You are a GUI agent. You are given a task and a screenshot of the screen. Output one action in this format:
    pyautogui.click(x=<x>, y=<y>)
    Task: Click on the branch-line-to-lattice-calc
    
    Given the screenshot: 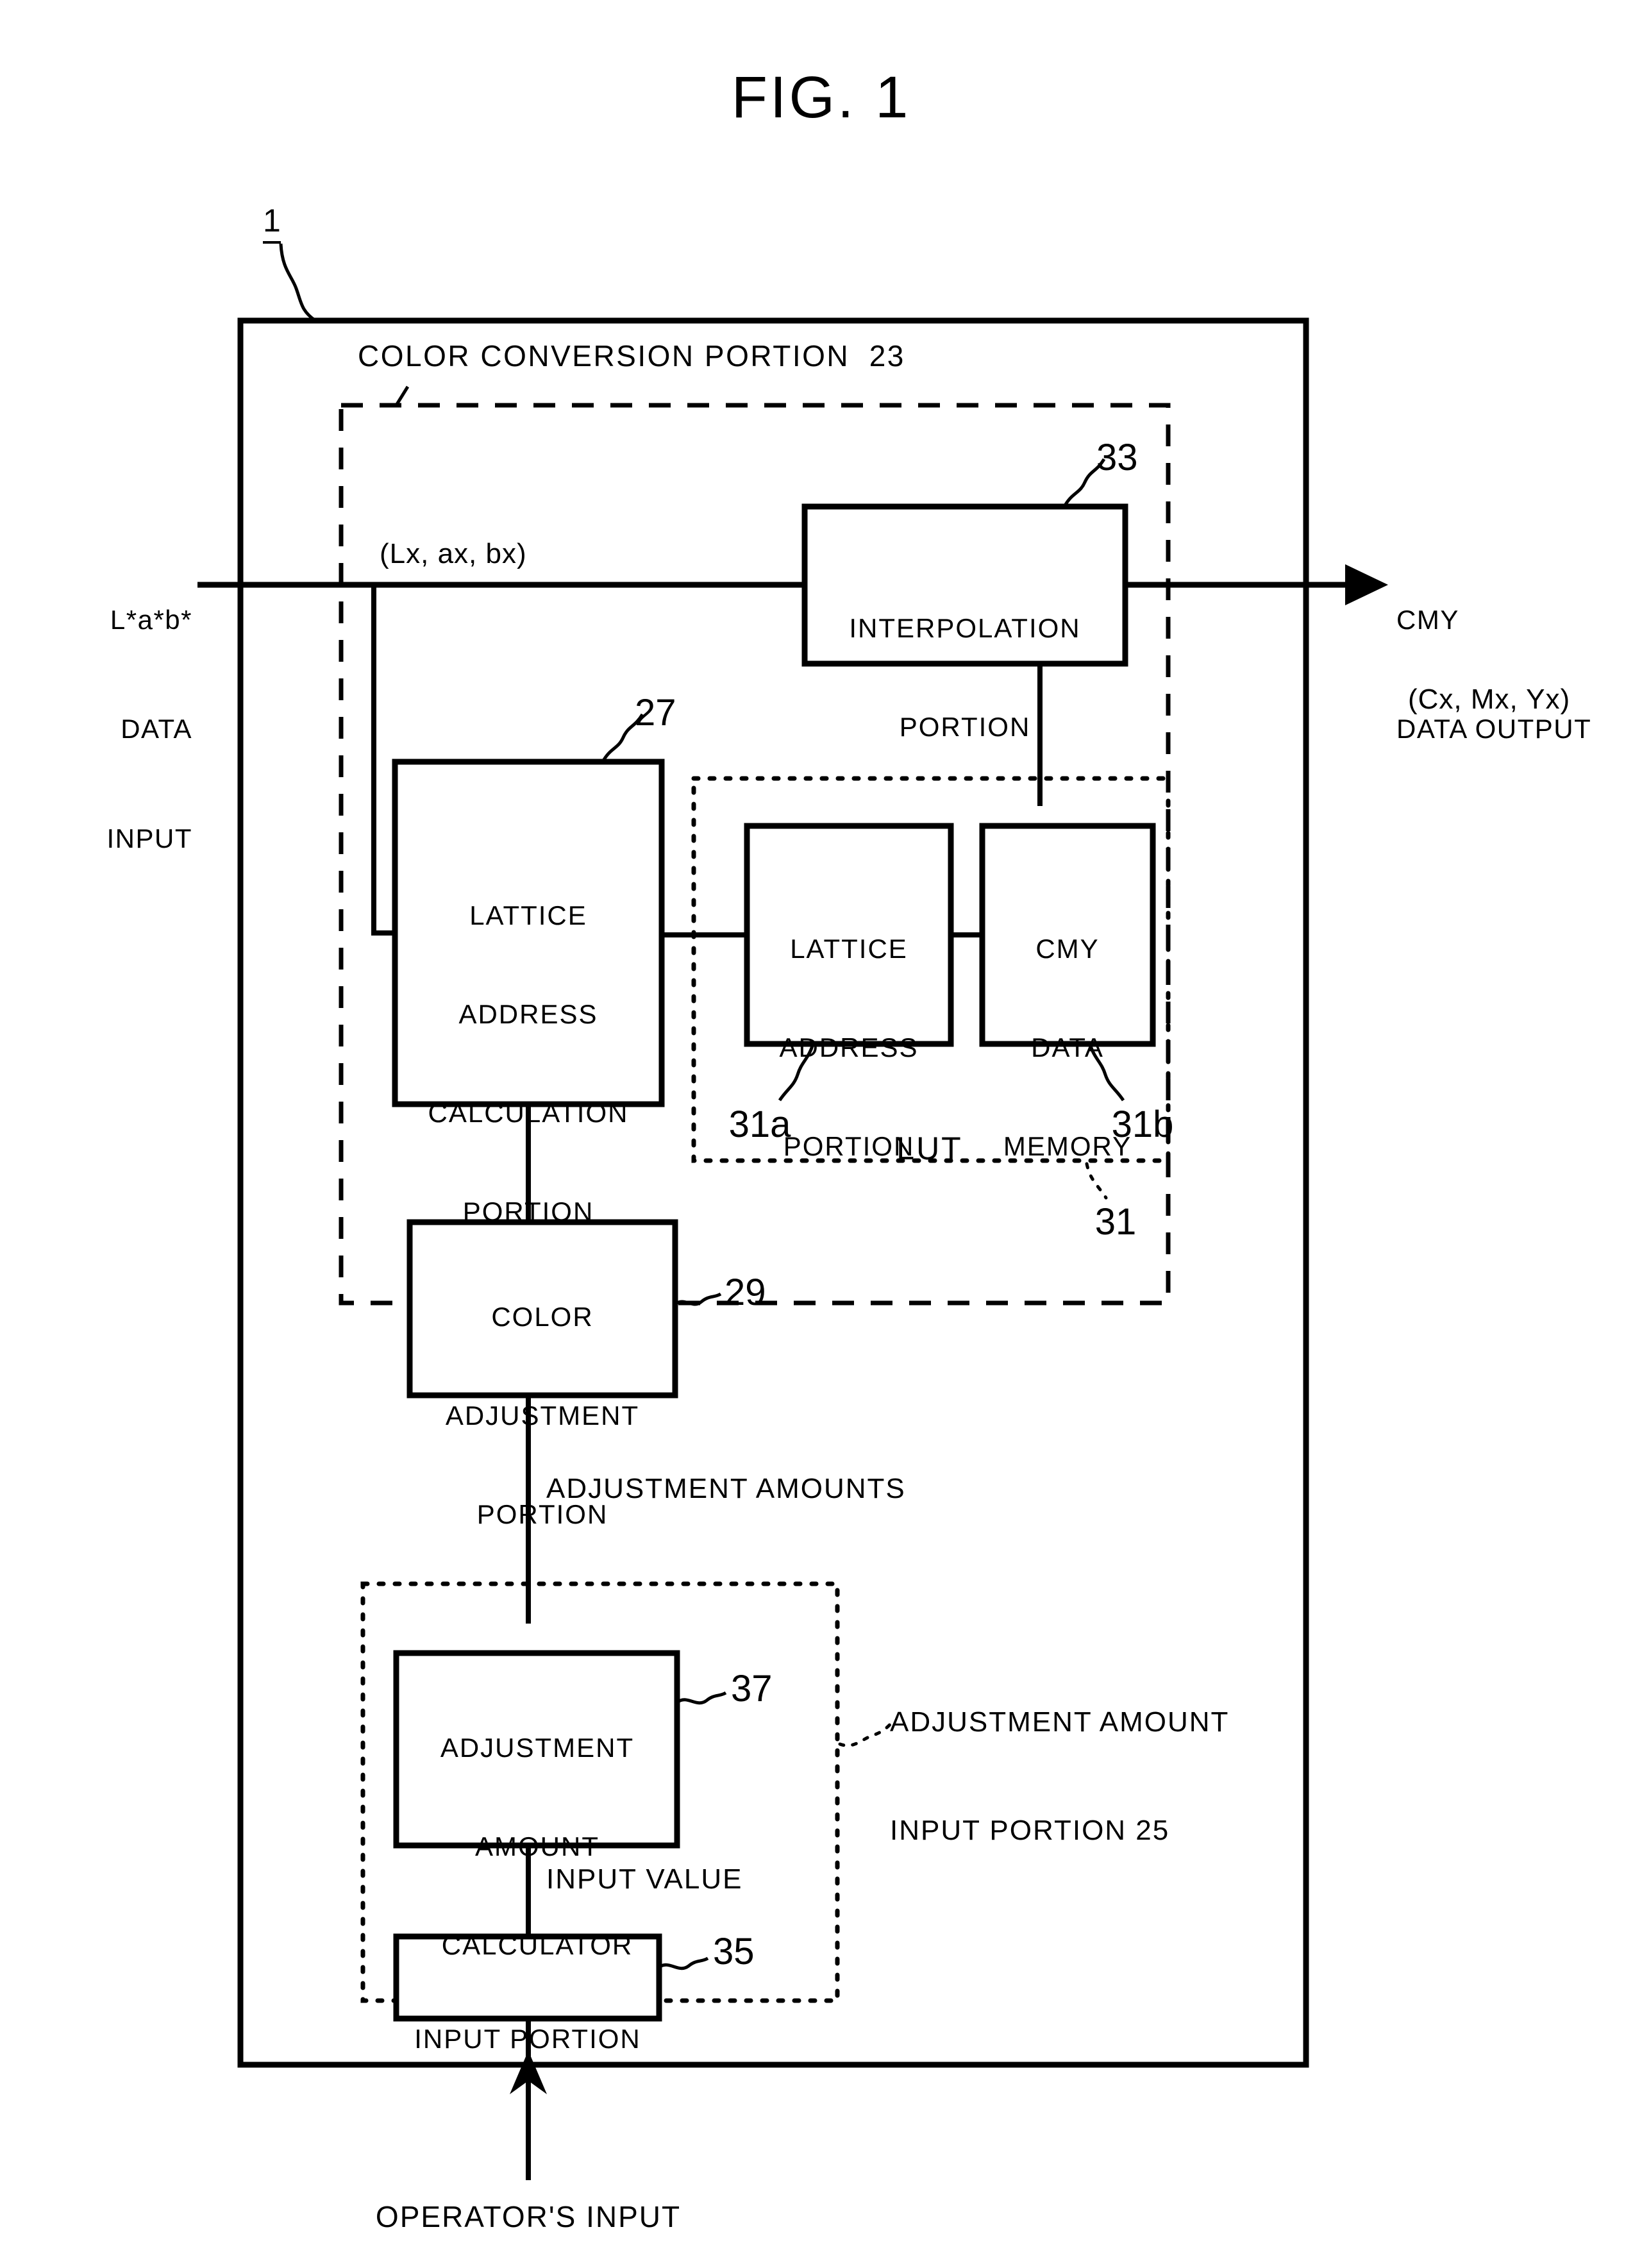 What is the action you would take?
    pyautogui.click(x=383, y=760)
    